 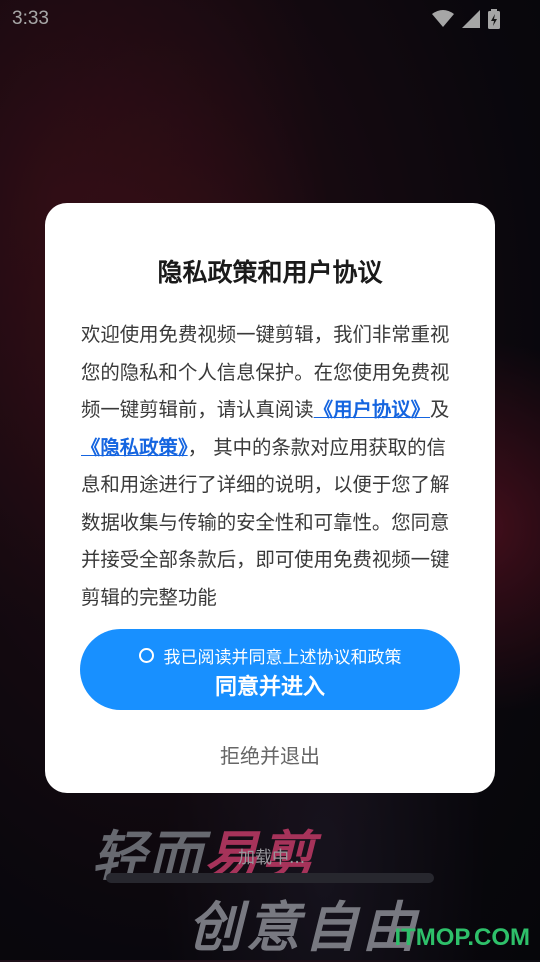 What do you see at coordinates (146, 655) in the screenshot?
I see `radio-icon` at bounding box center [146, 655].